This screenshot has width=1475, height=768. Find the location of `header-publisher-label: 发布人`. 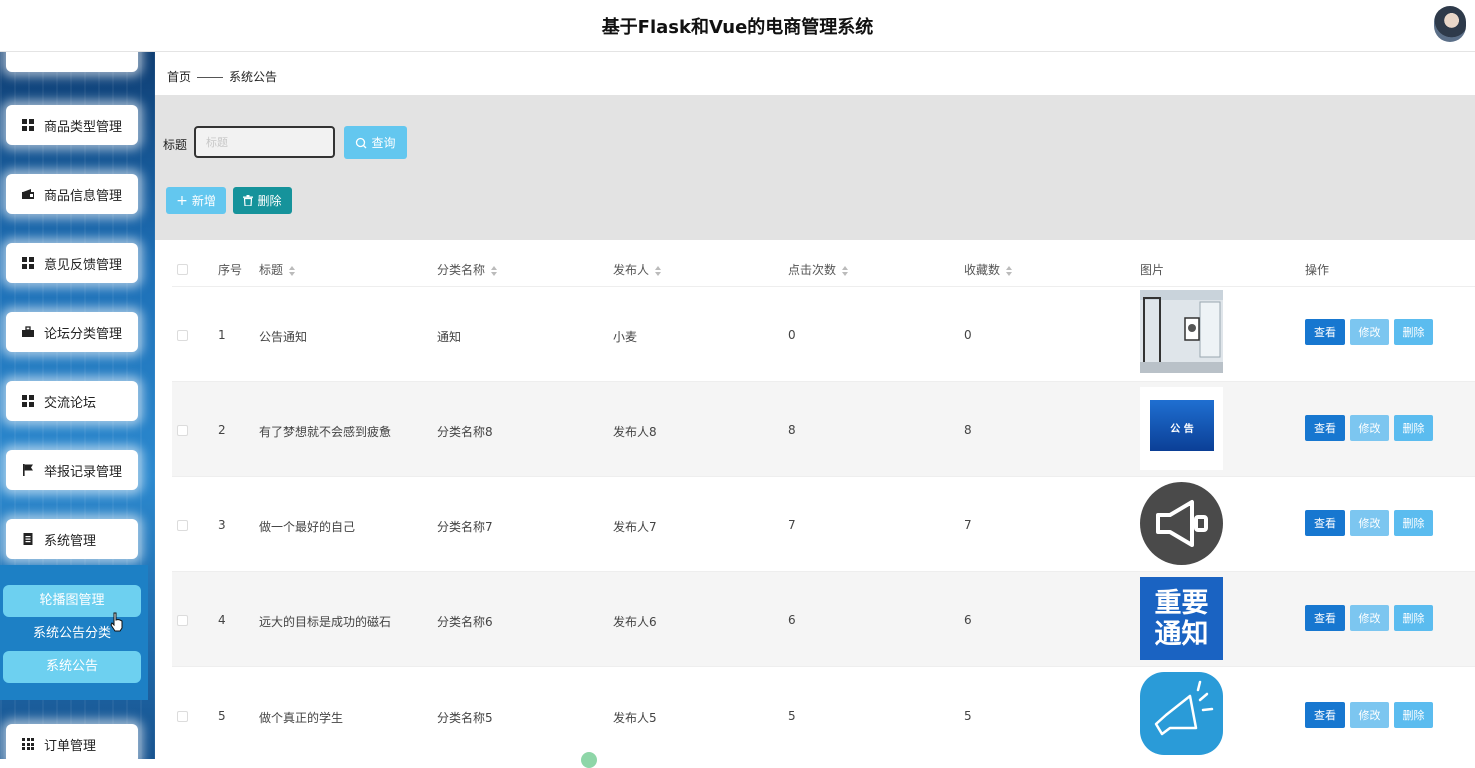

header-publisher-label: 发布人 is located at coordinates (631, 270).